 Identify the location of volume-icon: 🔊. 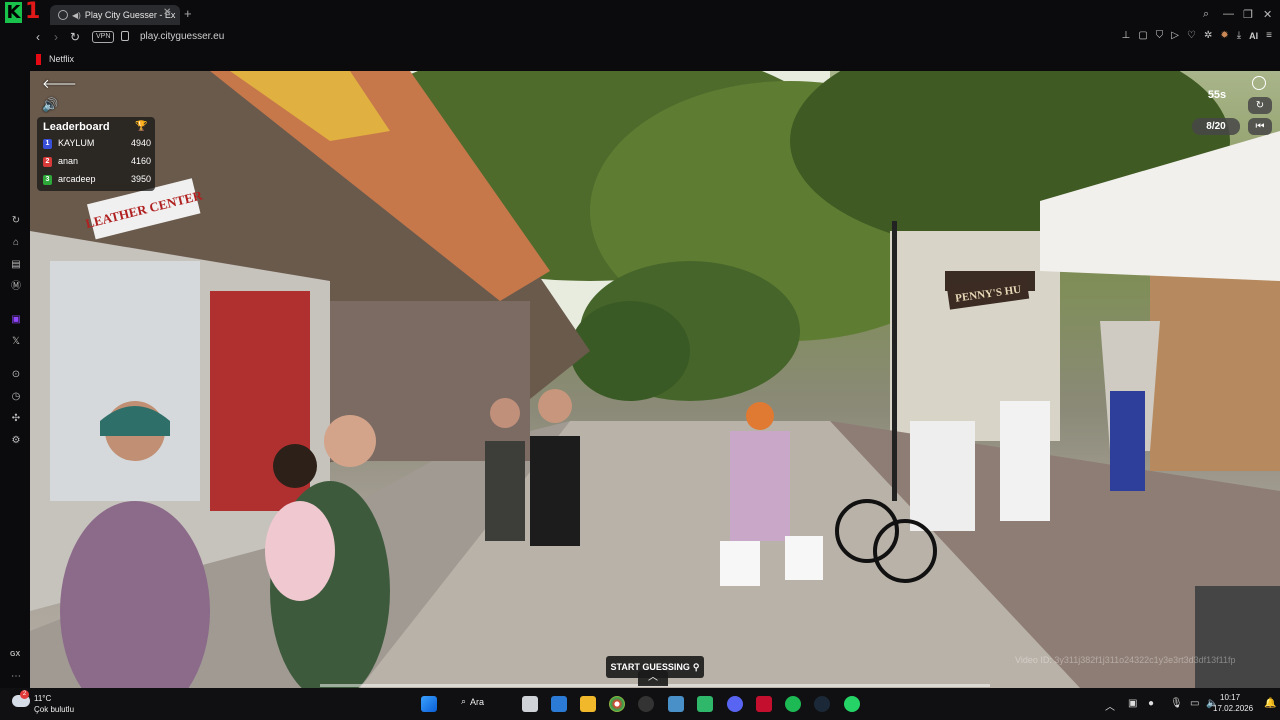
(50, 105).